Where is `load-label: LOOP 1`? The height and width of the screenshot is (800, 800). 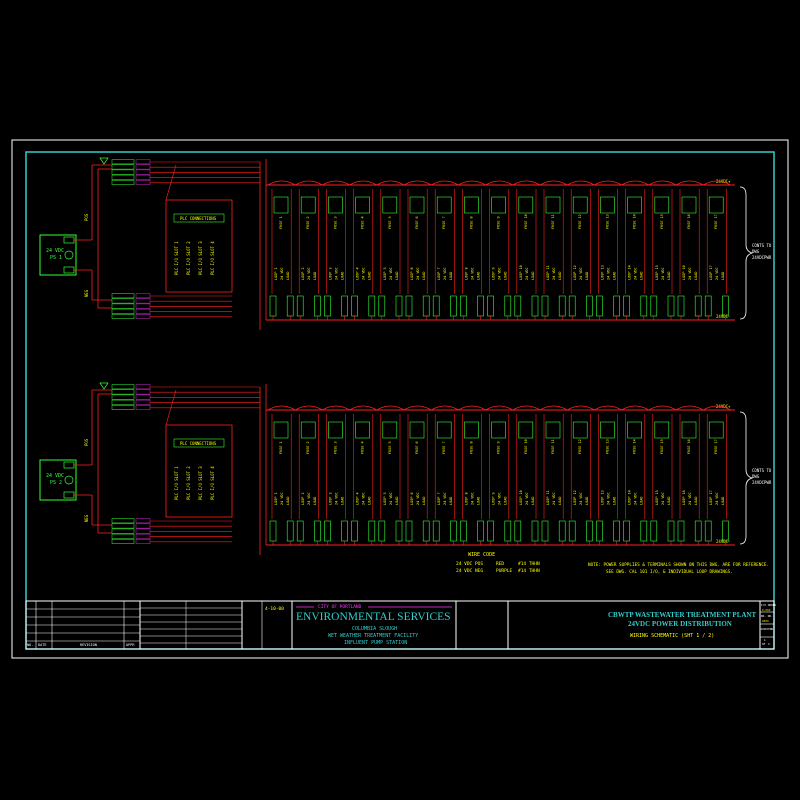
load-label: LOOP 1 is located at coordinates (276, 498).